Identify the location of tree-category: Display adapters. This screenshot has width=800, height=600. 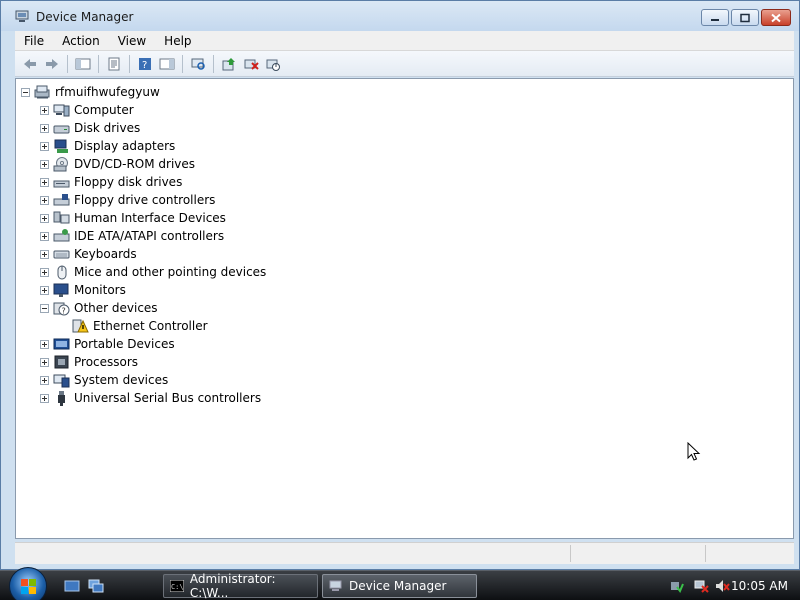
(107, 146).